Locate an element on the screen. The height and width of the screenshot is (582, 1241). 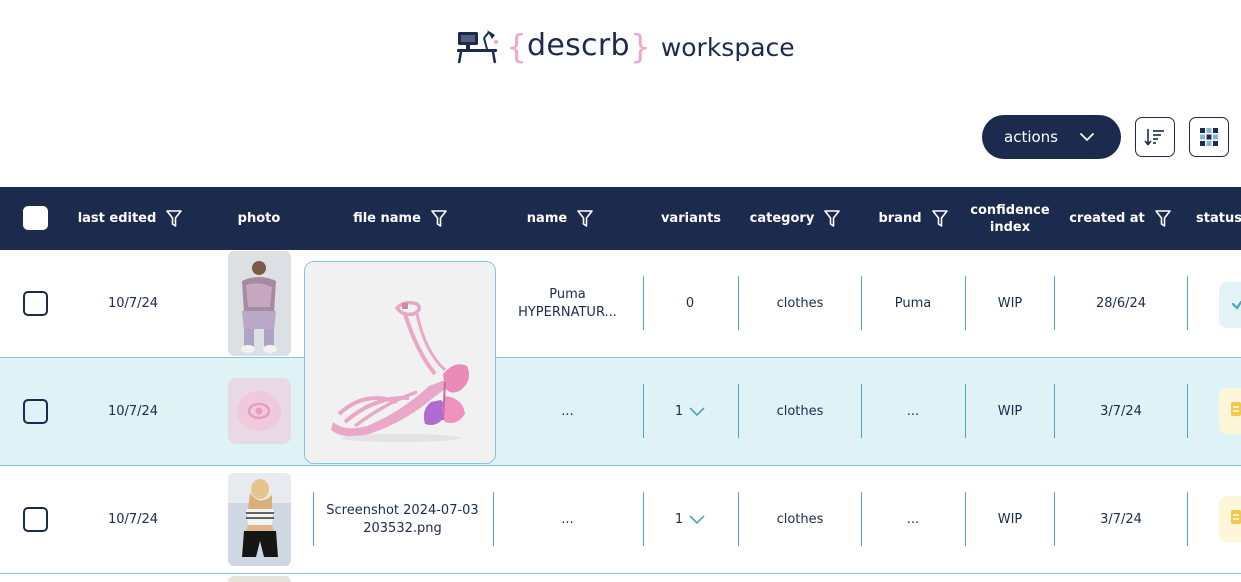
grid-view-button is located at coordinates (1209, 137).